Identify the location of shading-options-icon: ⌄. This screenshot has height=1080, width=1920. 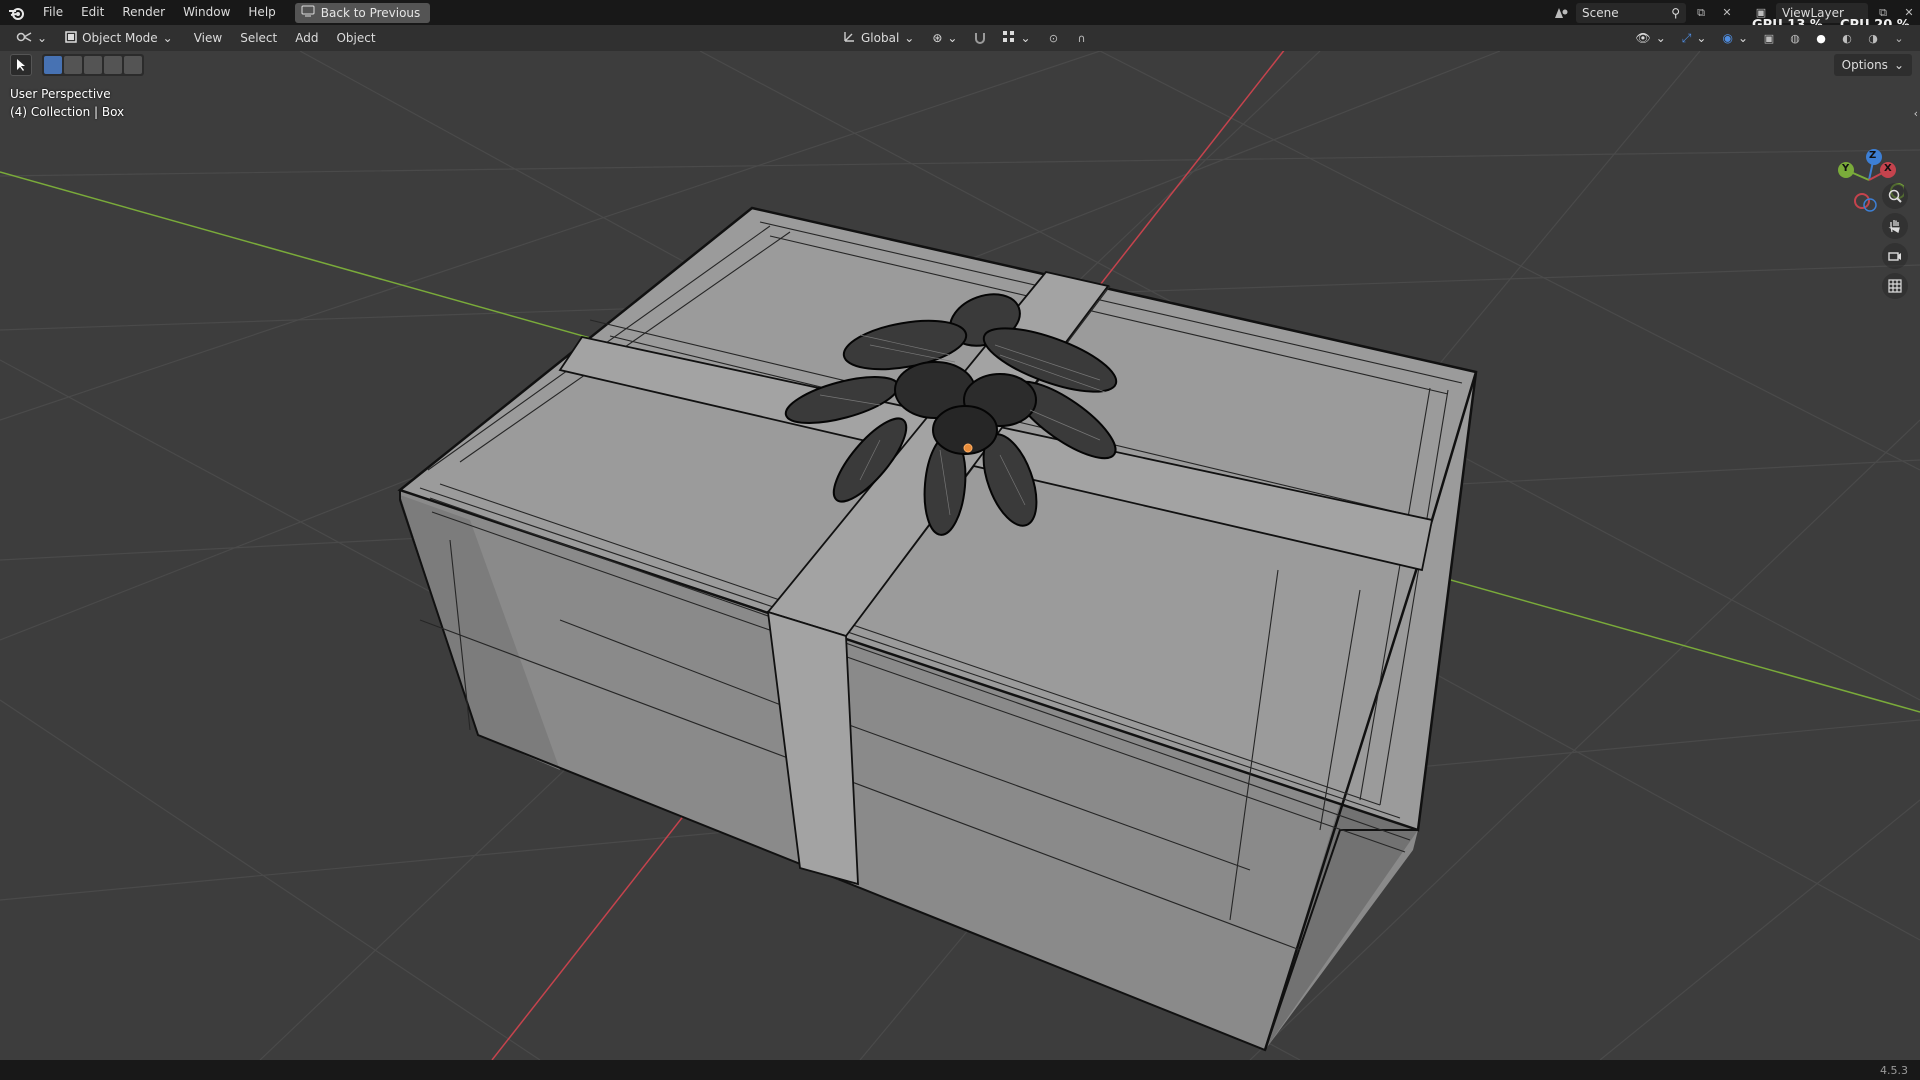
(1899, 38).